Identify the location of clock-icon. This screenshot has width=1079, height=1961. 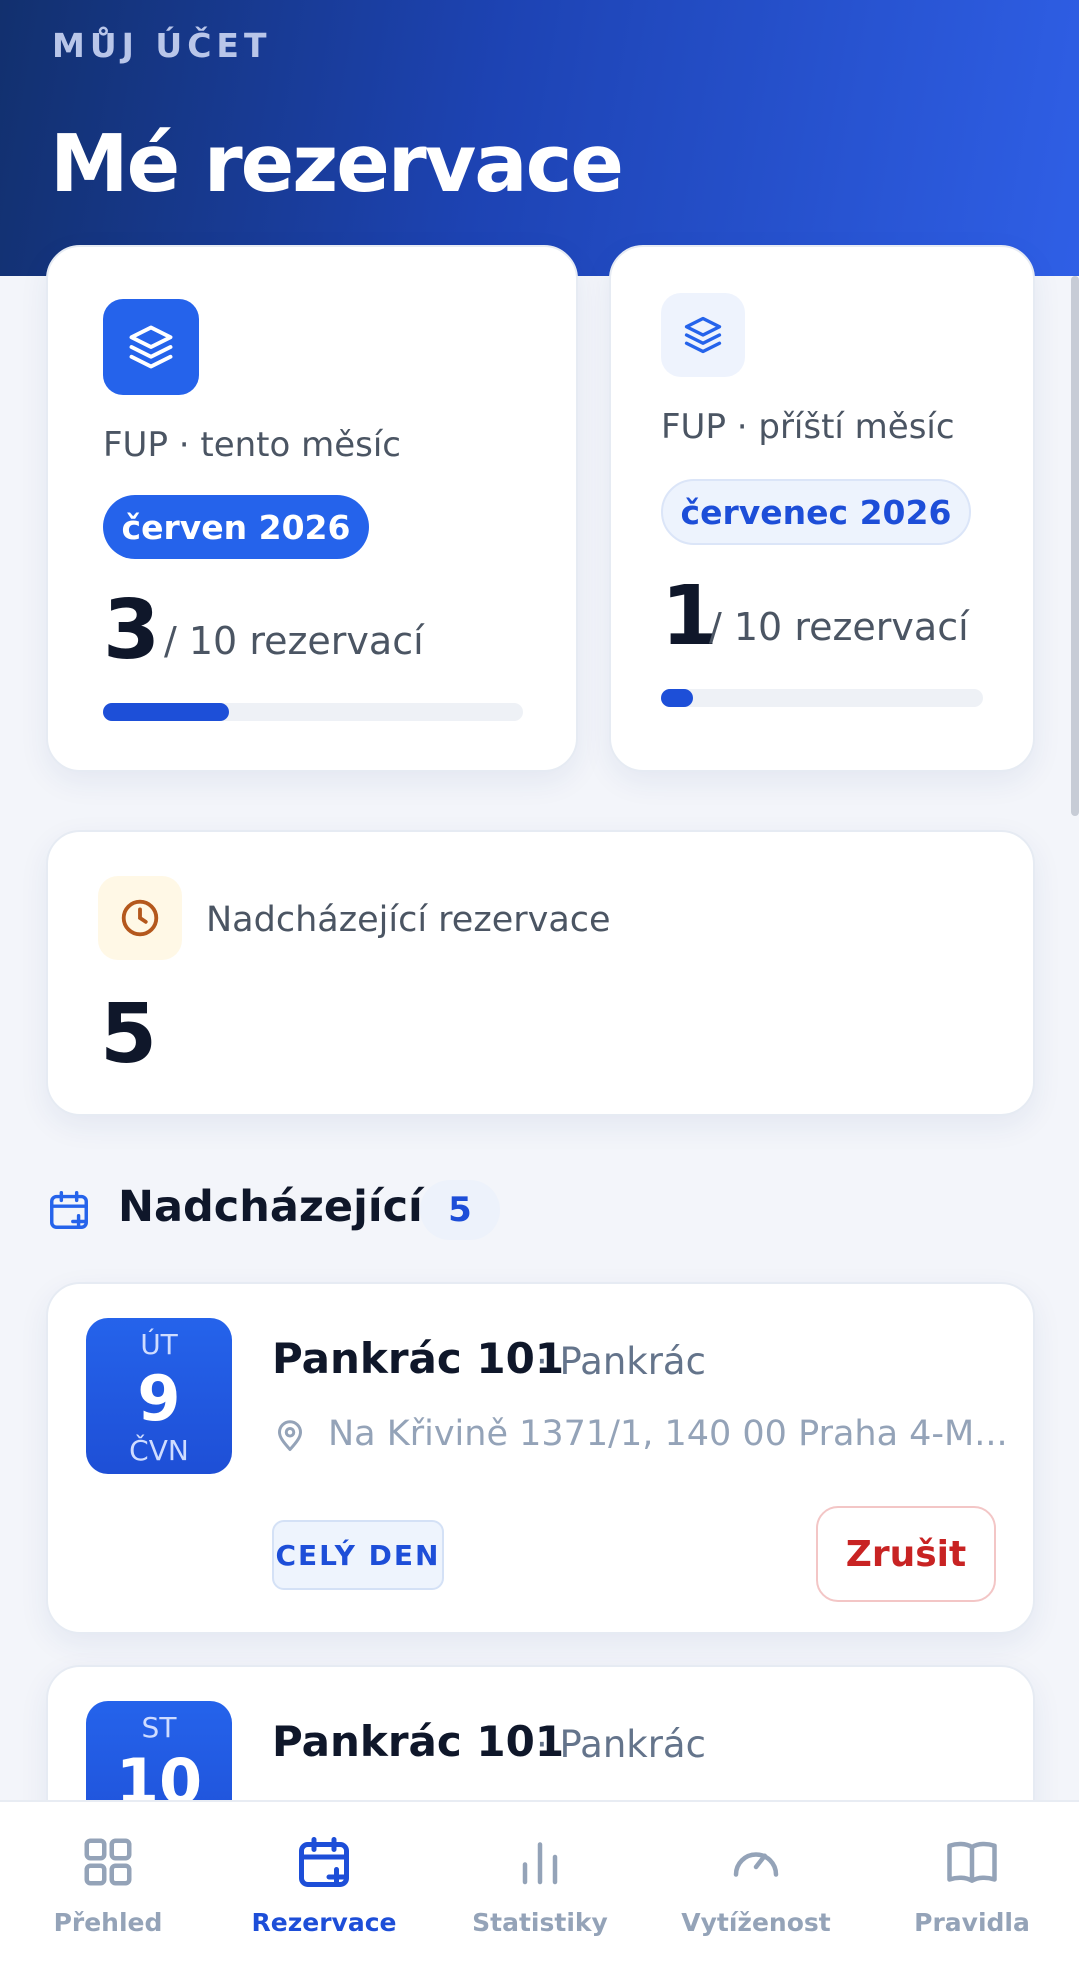
(140, 918).